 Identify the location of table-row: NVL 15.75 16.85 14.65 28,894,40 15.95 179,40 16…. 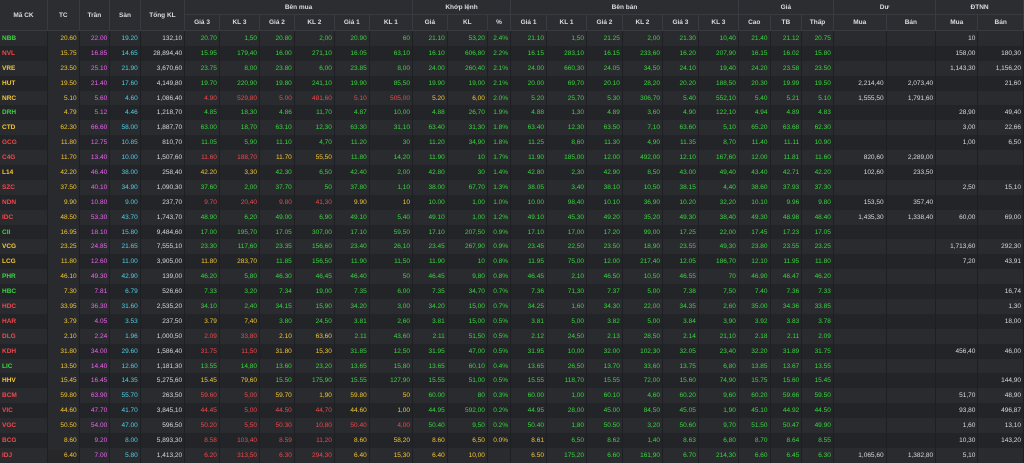
(512, 53).